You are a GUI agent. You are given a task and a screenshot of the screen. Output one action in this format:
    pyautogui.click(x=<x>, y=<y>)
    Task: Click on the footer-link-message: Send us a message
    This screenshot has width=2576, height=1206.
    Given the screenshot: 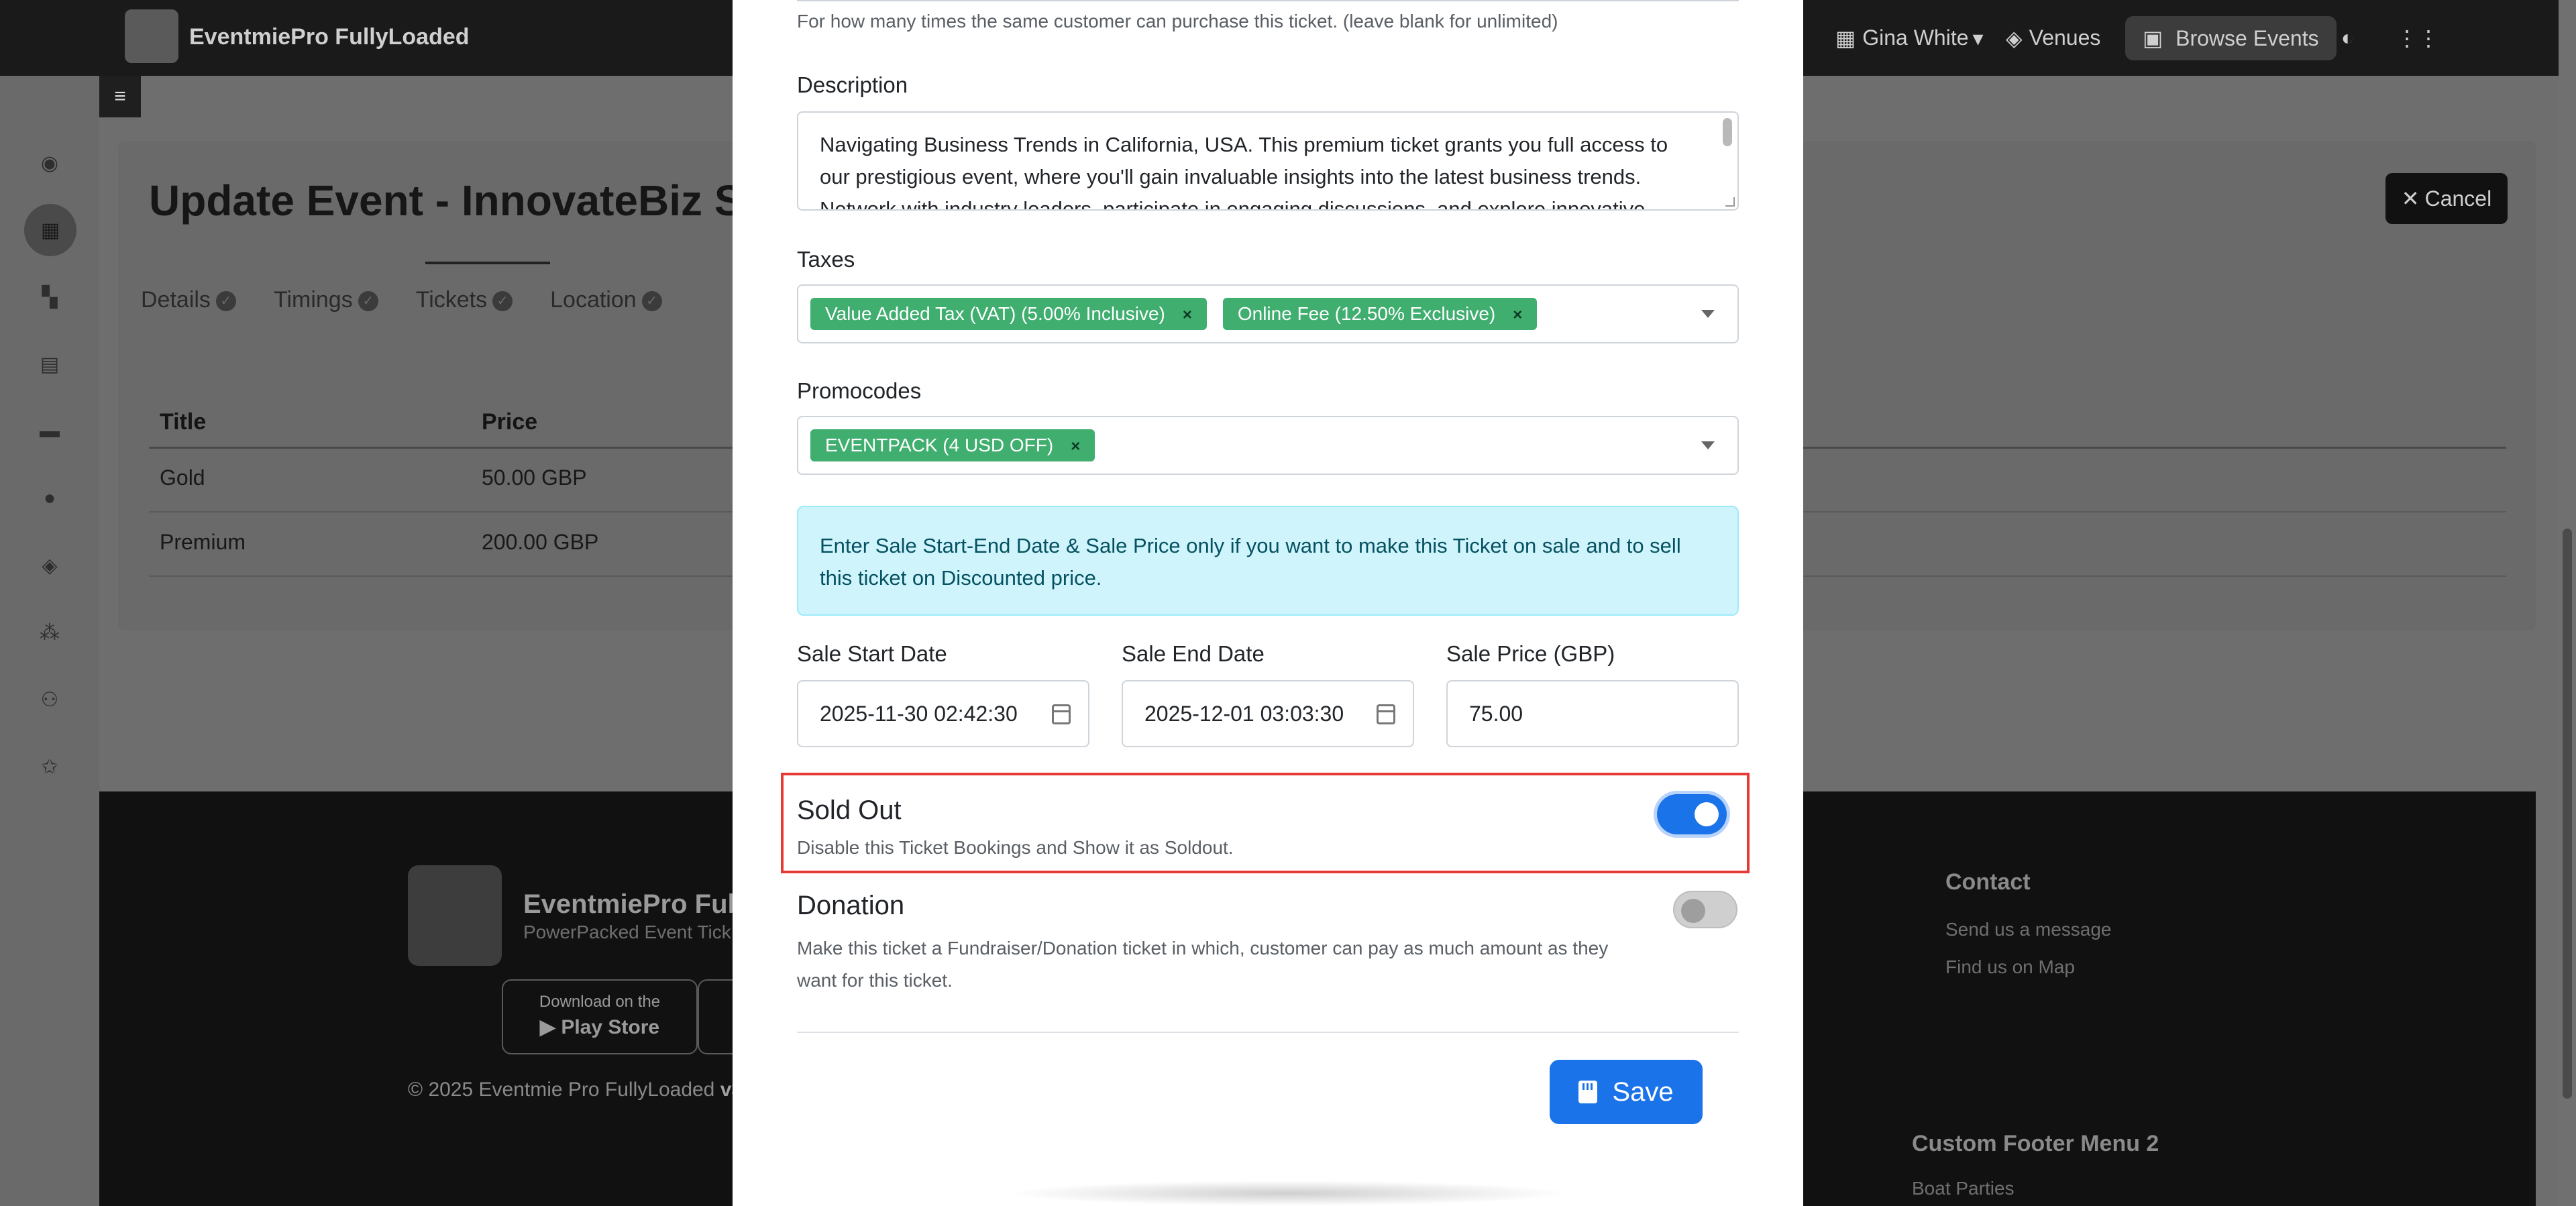 What is the action you would take?
    pyautogui.click(x=2028, y=929)
    